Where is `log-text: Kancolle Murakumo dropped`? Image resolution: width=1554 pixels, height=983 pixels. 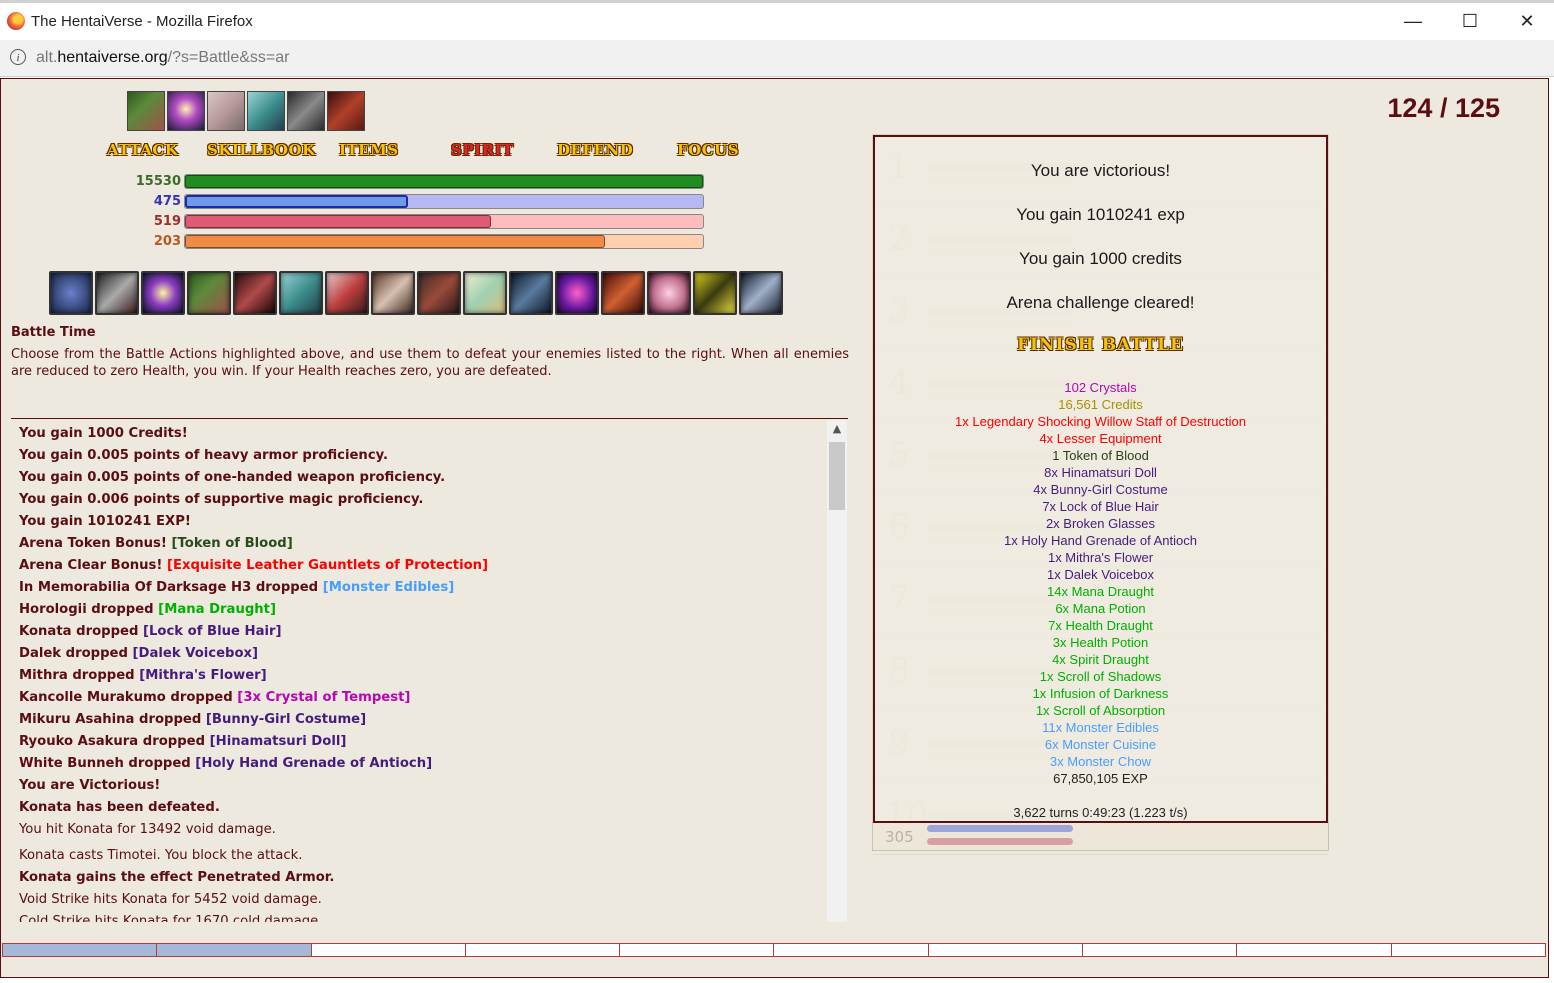 log-text: Kancolle Murakumo dropped is located at coordinates (128, 697).